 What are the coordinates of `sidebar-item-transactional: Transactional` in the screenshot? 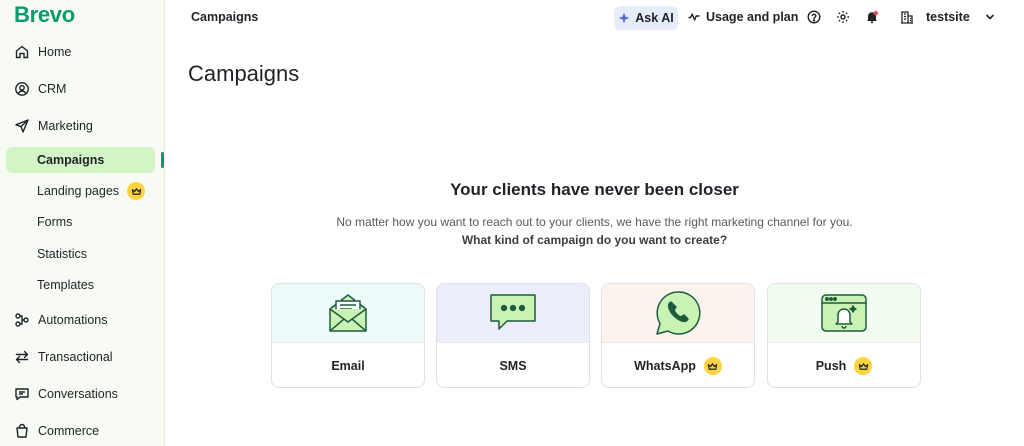 It's located at (63, 357).